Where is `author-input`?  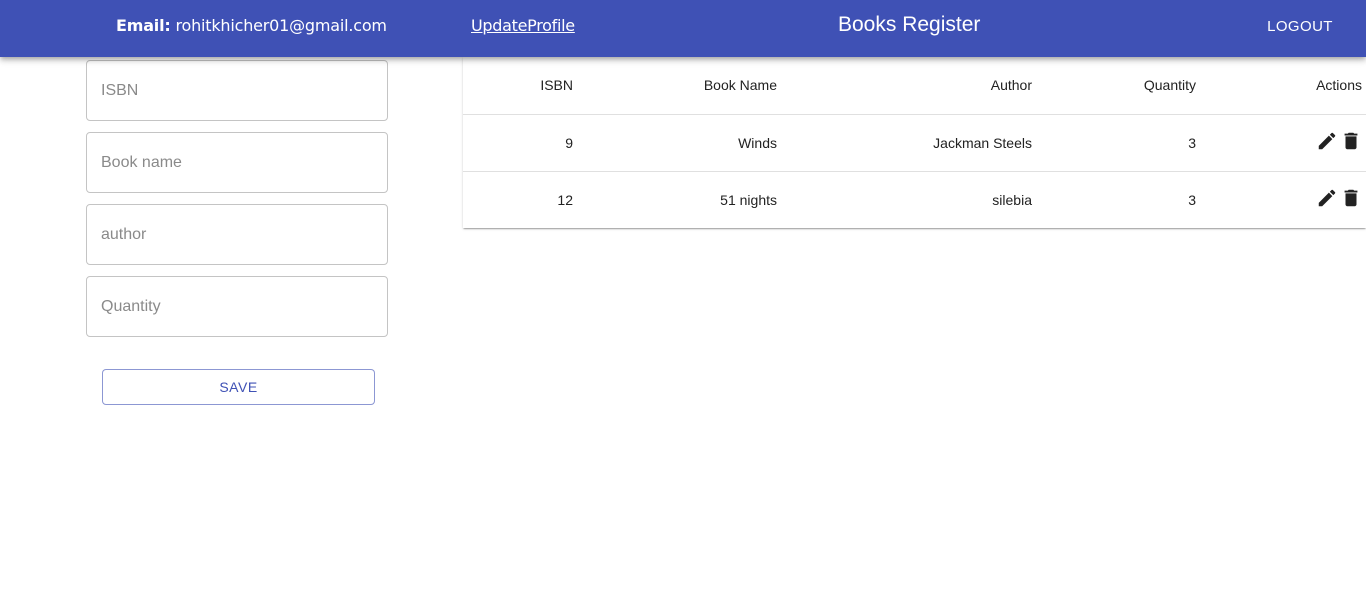 author-input is located at coordinates (237, 234).